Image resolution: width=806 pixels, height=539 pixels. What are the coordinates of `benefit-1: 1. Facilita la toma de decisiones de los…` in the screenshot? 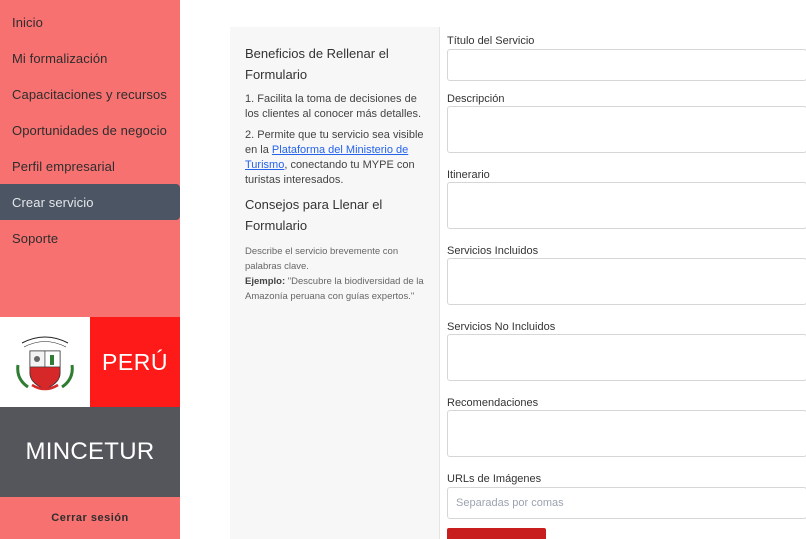 It's located at (333, 106).